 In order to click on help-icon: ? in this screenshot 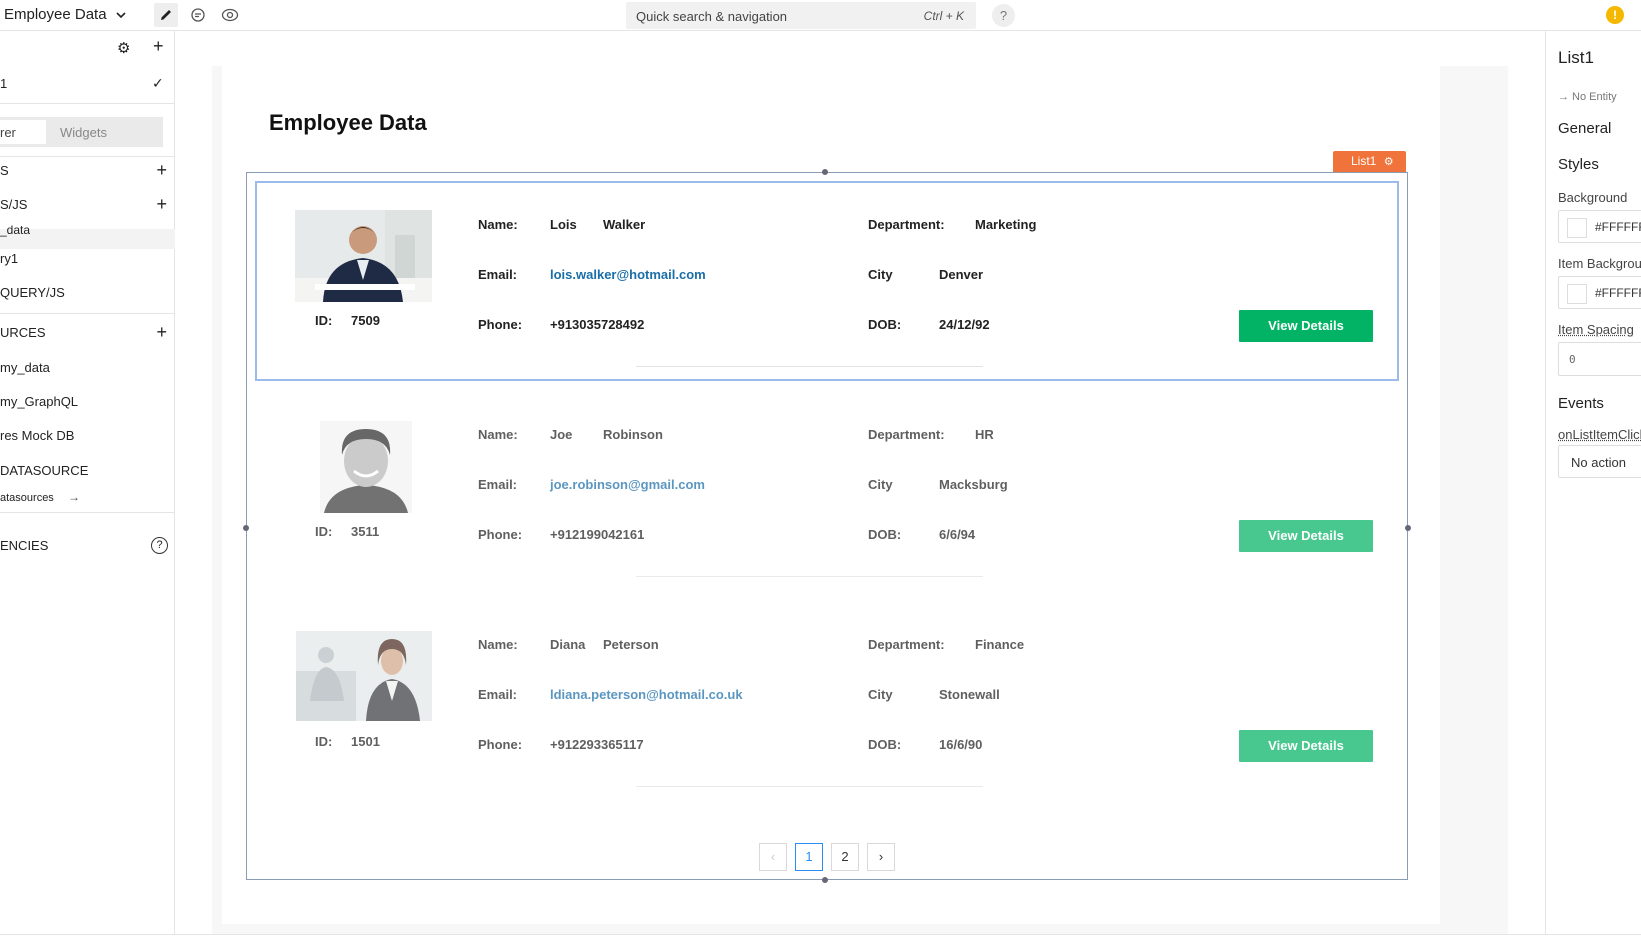, I will do `click(159, 545)`.